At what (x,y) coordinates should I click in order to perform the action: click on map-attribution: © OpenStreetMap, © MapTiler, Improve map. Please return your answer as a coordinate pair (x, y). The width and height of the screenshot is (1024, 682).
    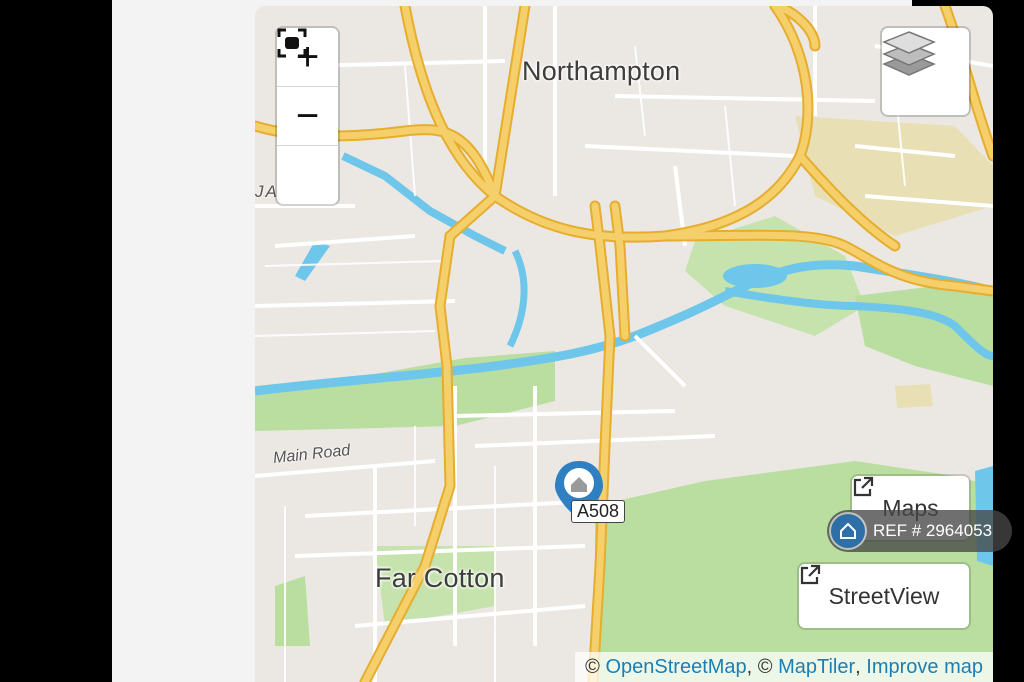
    Looking at the image, I should click on (784, 667).